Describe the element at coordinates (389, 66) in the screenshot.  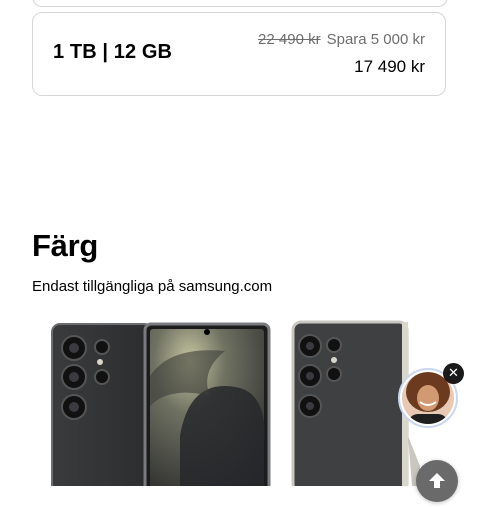
I see `current-price: 17 490 kr` at that location.